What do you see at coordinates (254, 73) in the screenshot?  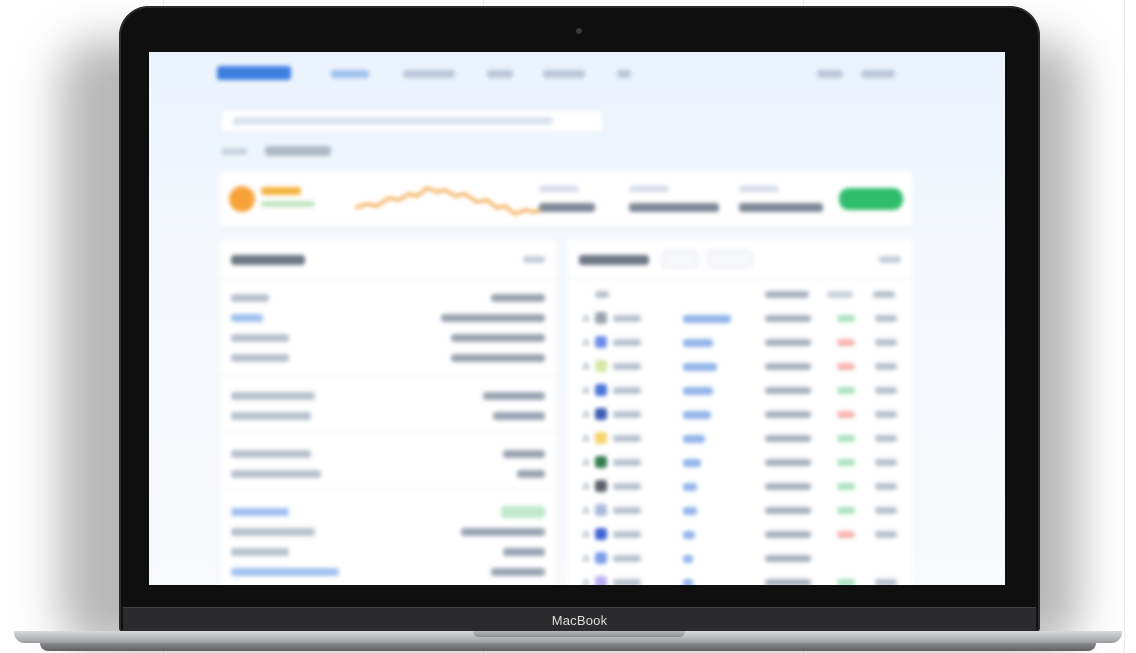 I see `site-logo` at bounding box center [254, 73].